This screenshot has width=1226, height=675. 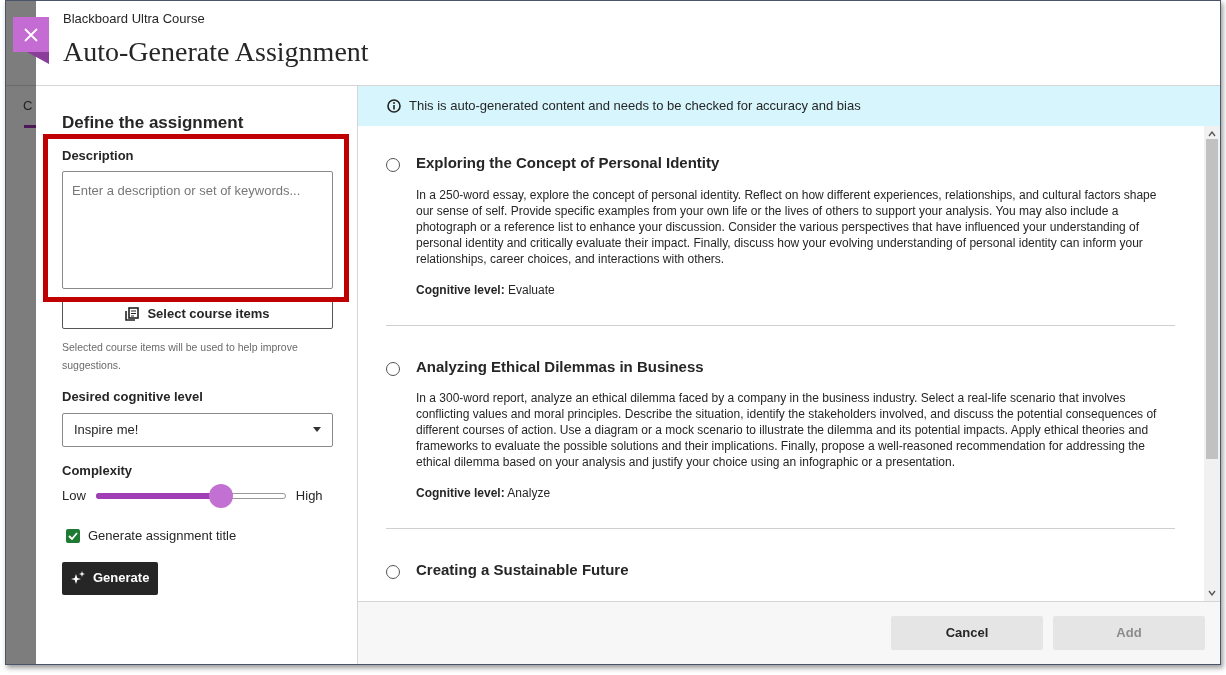 I want to click on checkbox-label: Generate assignment title, so click(x=162, y=536).